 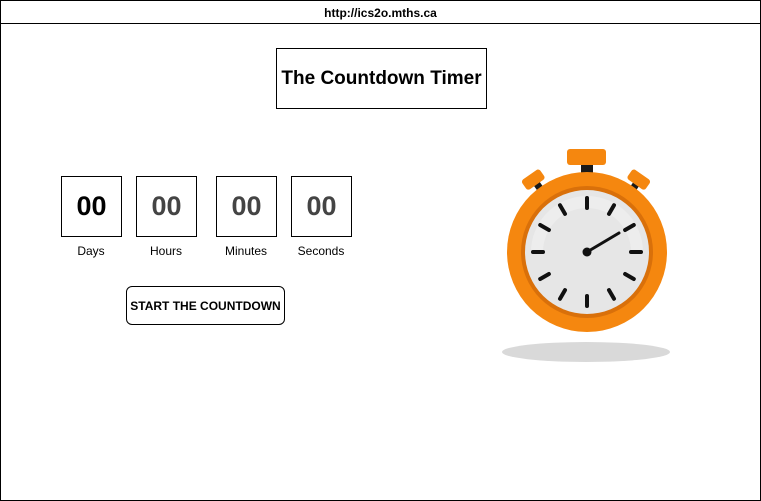 I want to click on days-unit: 00 Days, so click(x=91, y=217).